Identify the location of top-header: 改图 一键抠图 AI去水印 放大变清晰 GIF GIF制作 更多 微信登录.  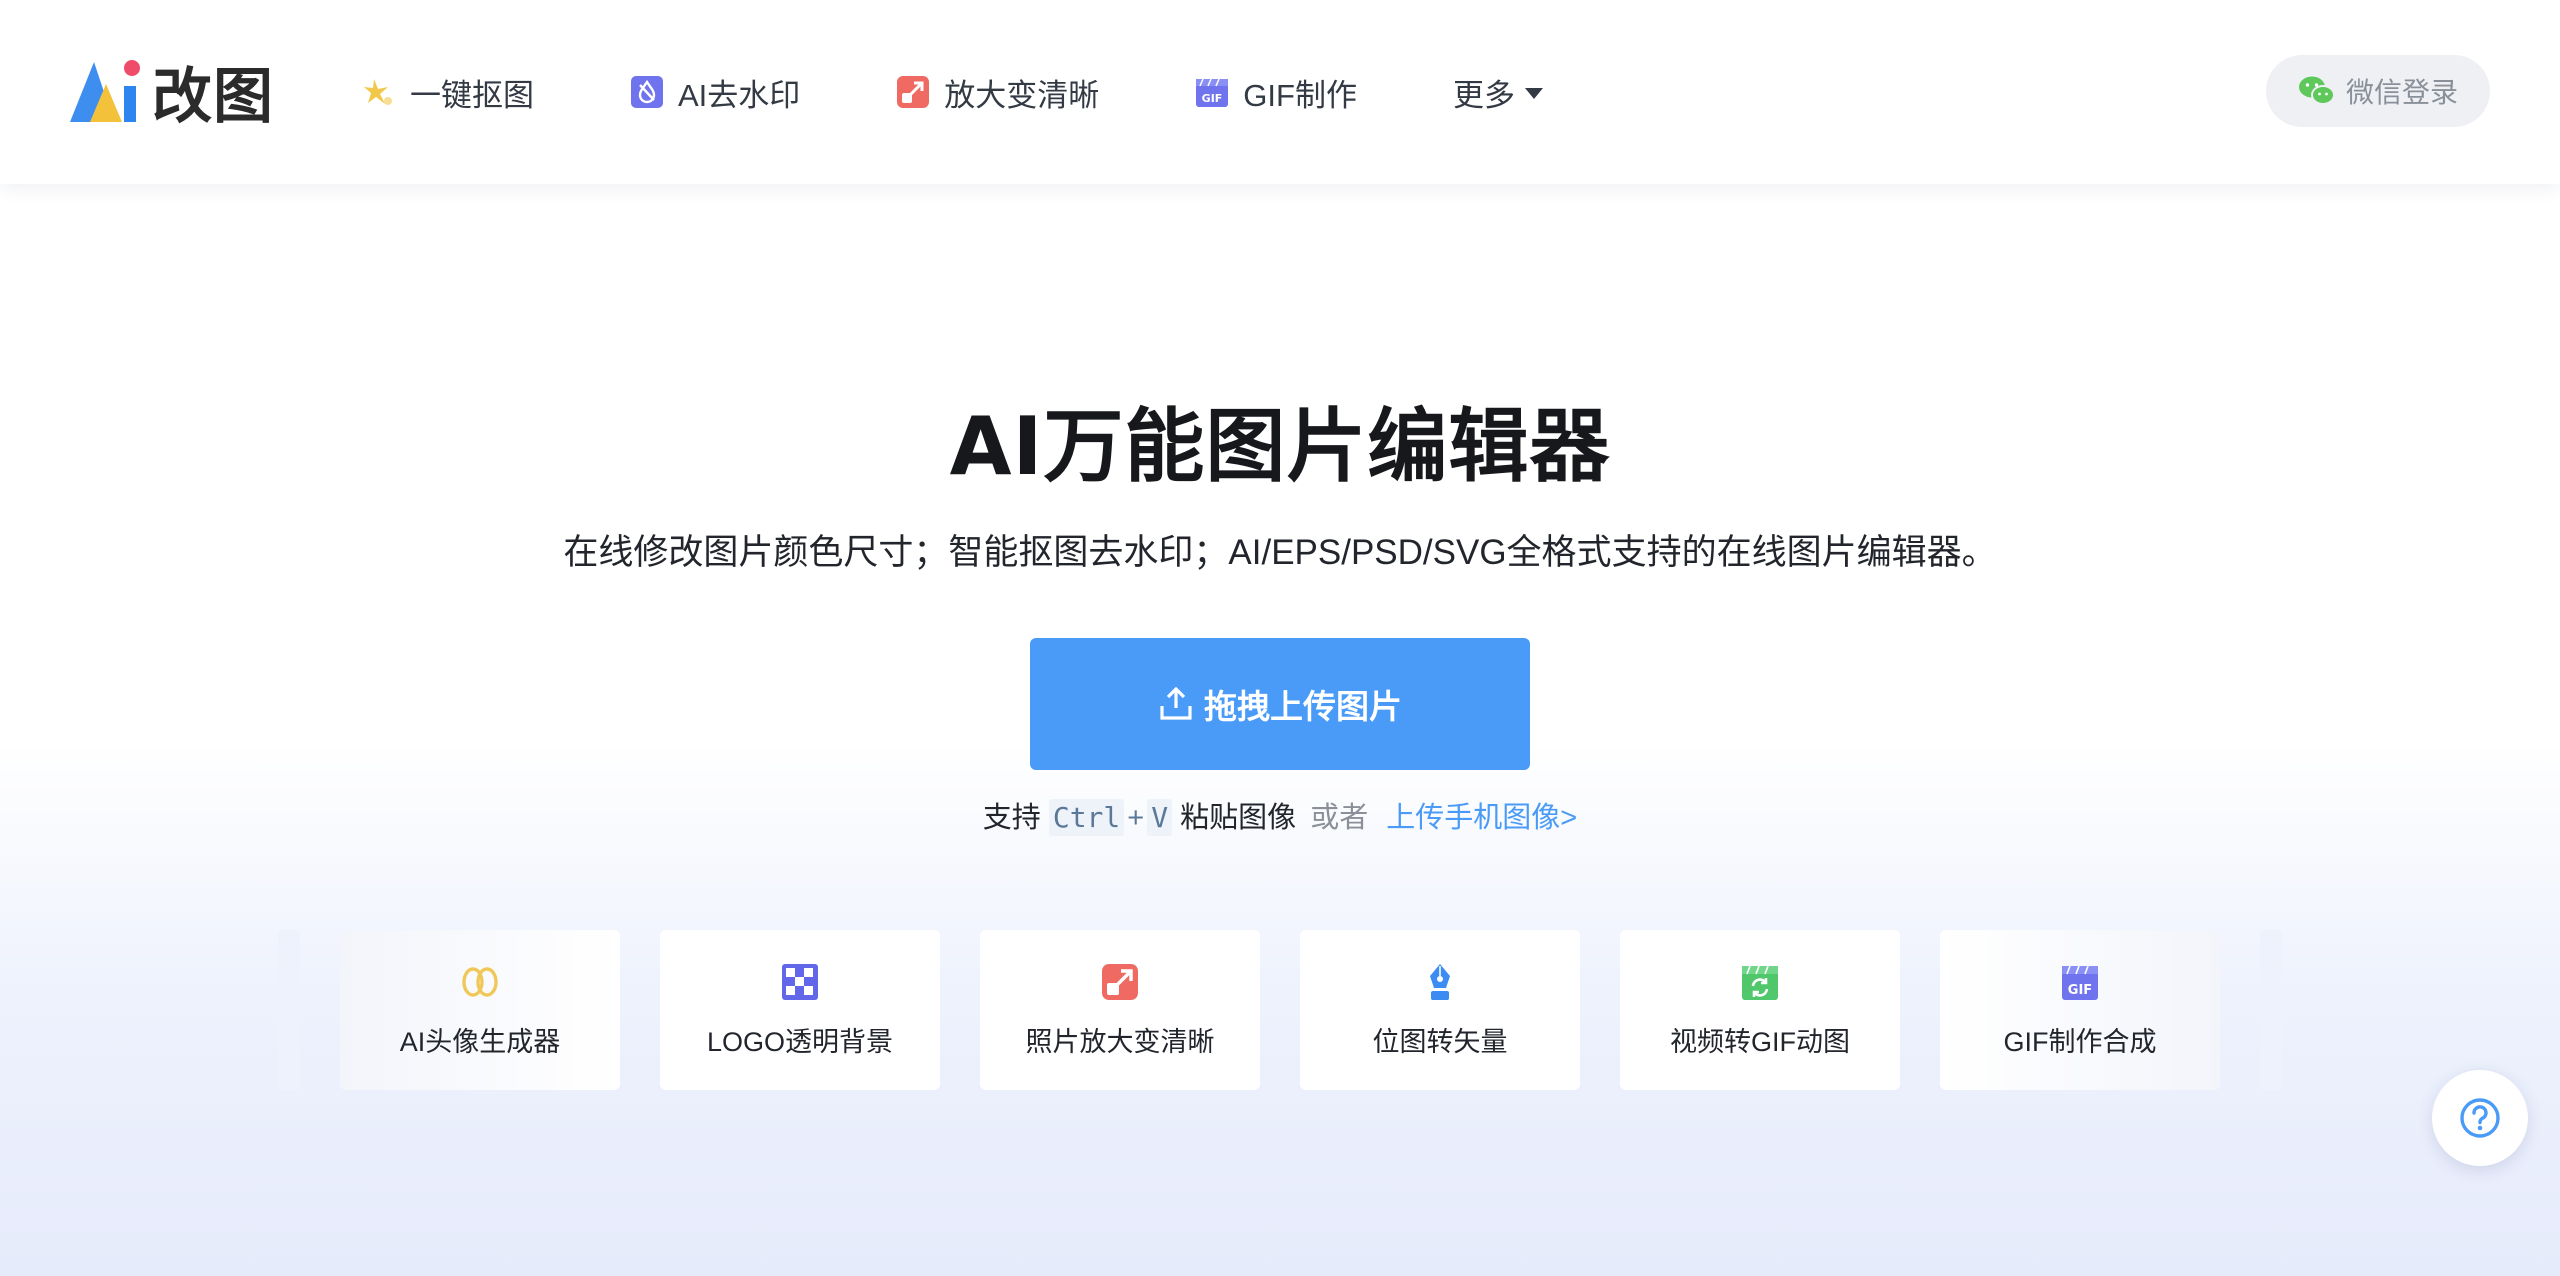
(1280, 92).